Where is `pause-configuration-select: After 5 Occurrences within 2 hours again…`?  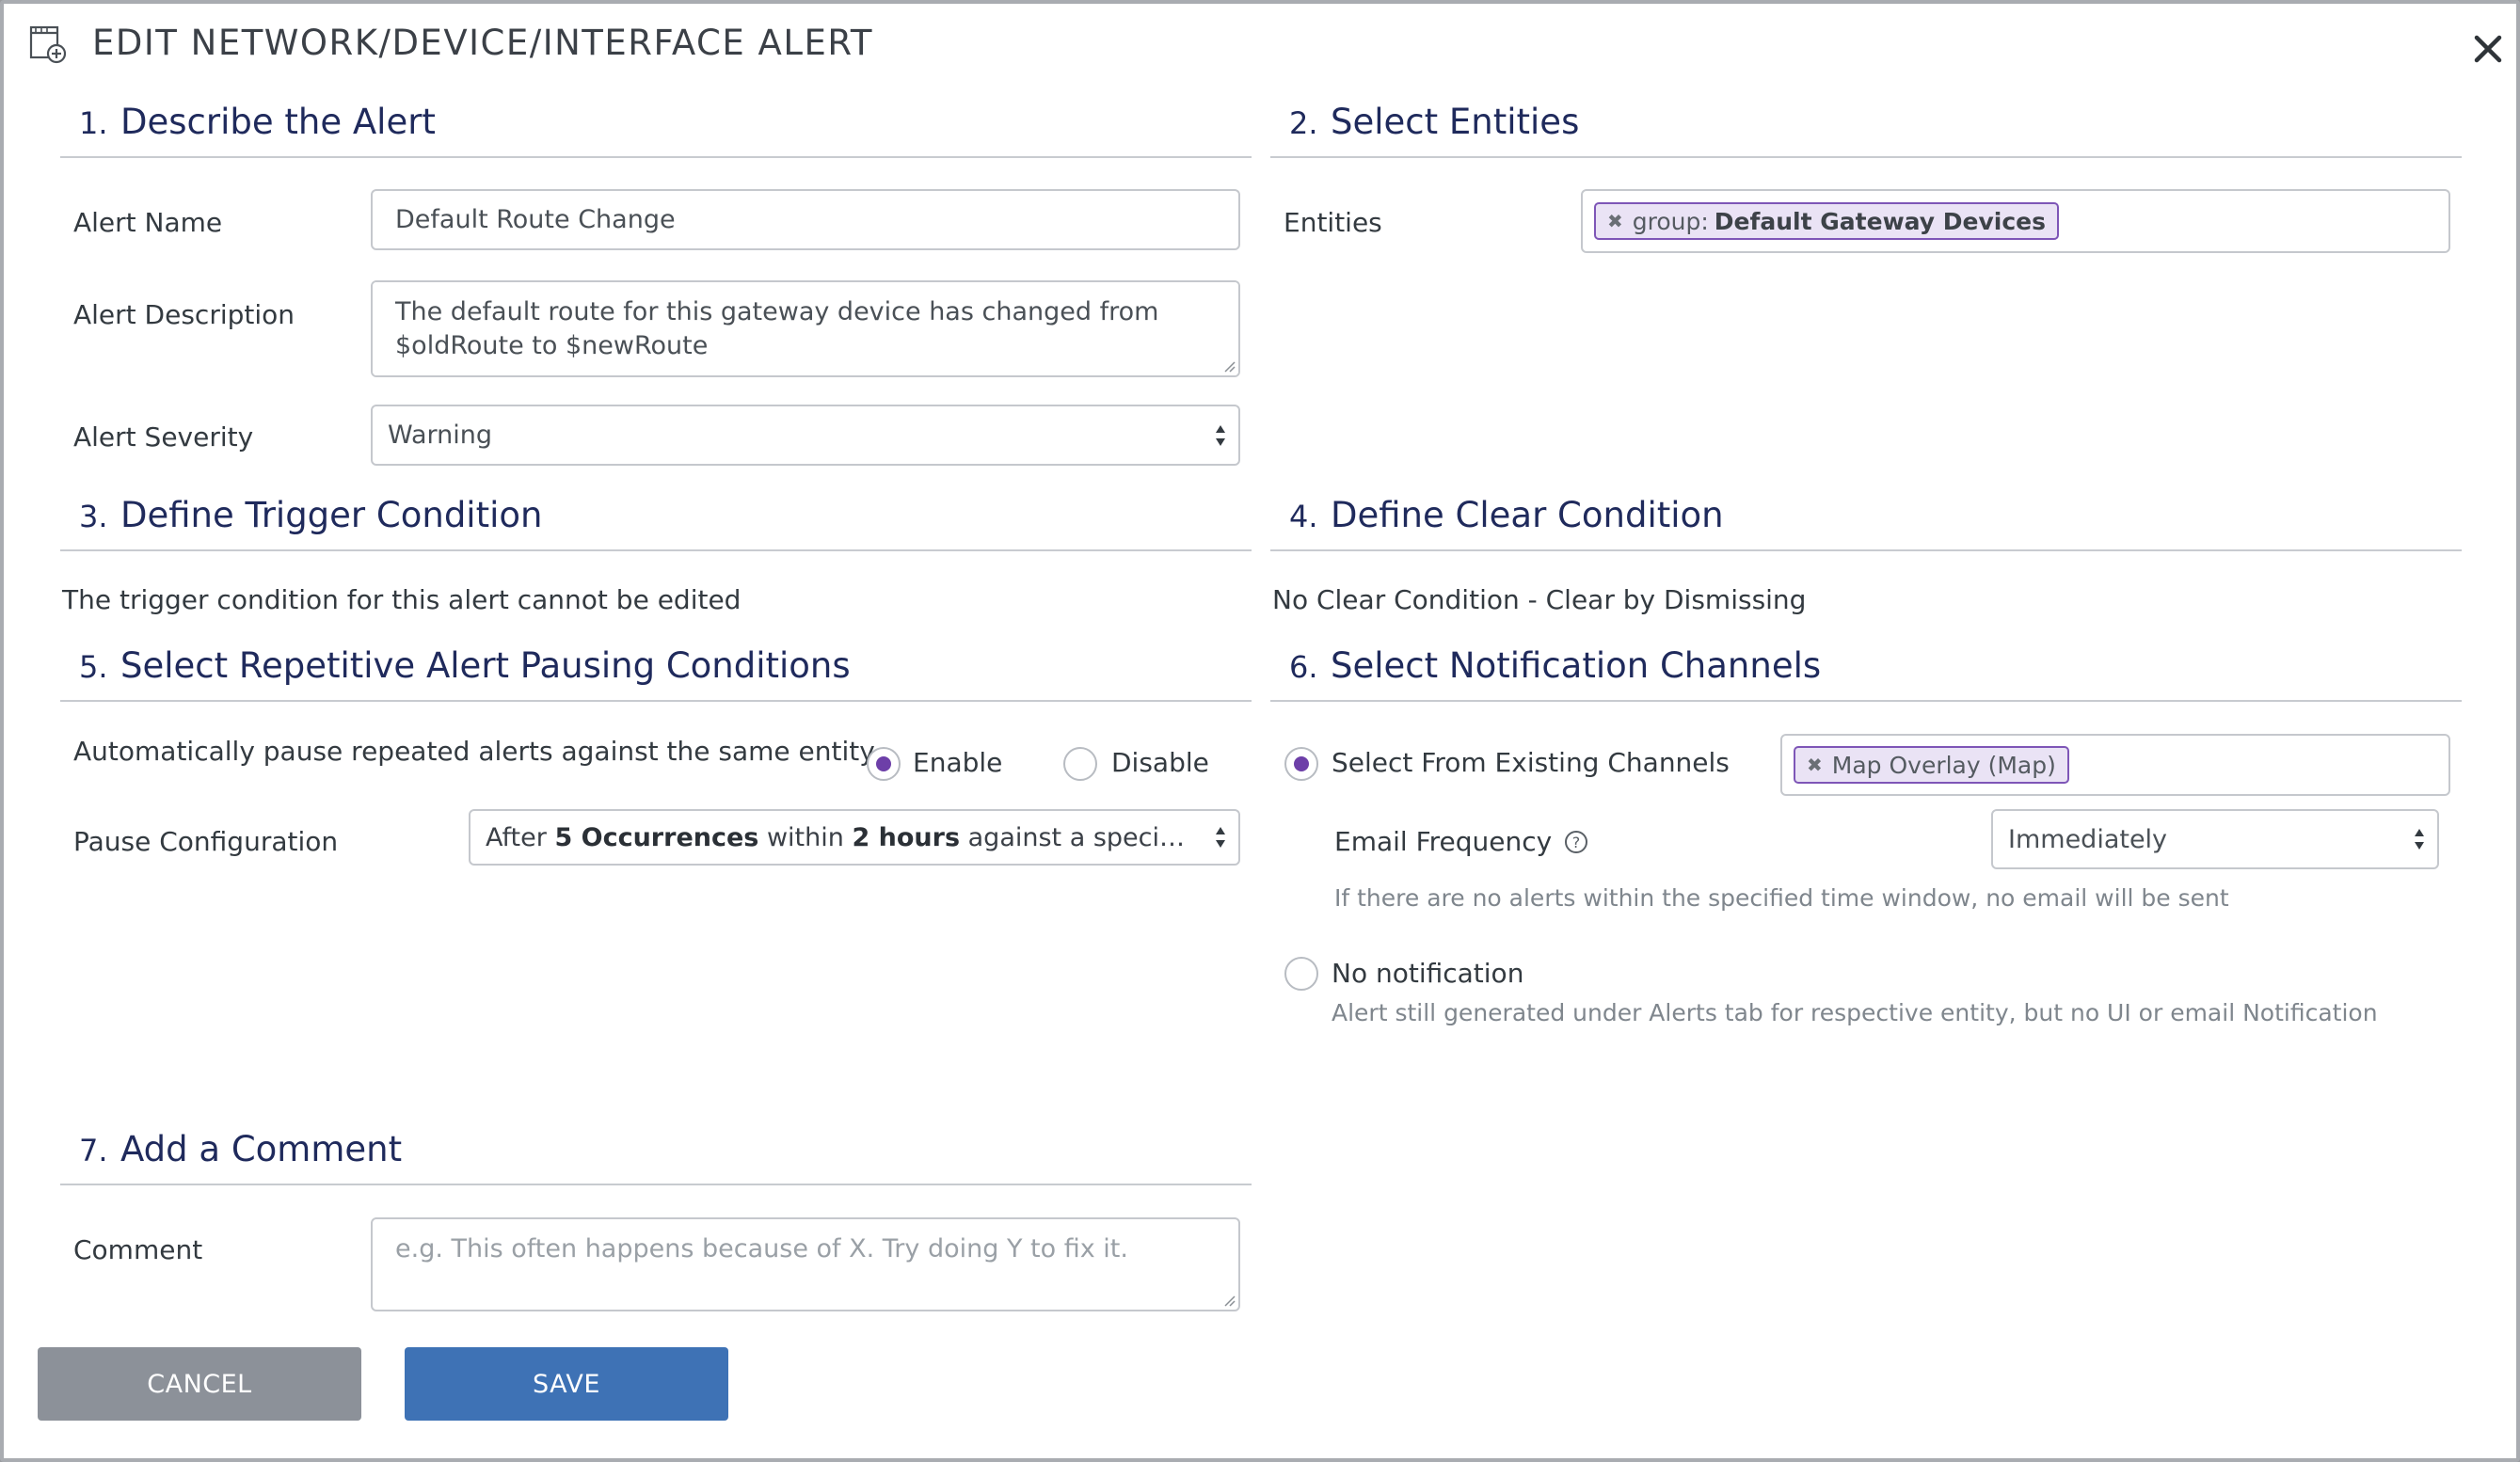
pause-configuration-select: After 5 Occurrences within 2 hours again… is located at coordinates (854, 837).